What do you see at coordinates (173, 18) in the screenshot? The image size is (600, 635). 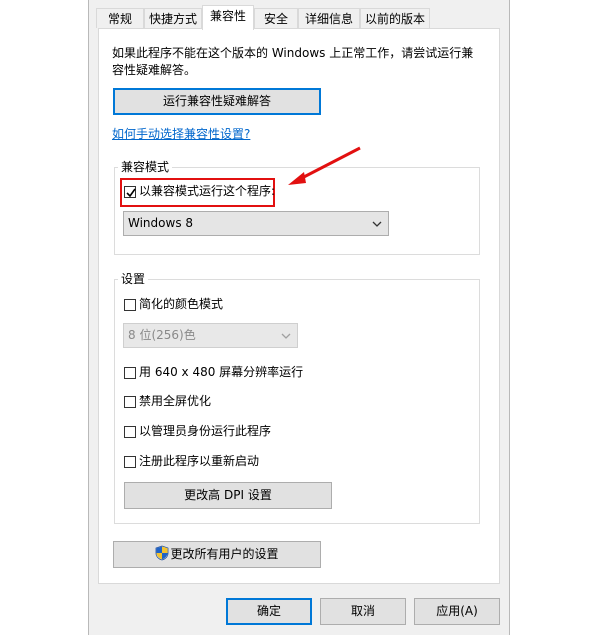 I see `tab-shortcut: 快捷方式` at bounding box center [173, 18].